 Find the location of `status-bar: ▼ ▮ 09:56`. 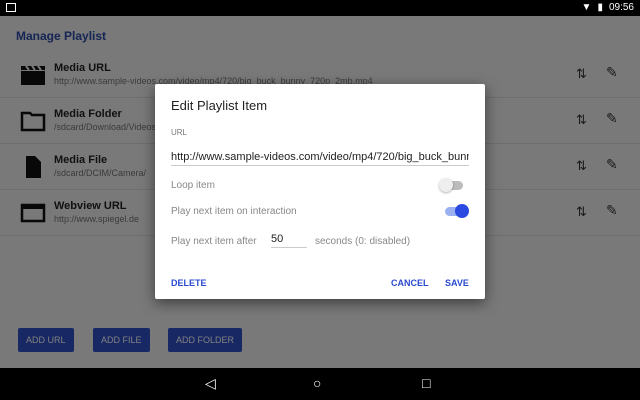

status-bar: ▼ ▮ 09:56 is located at coordinates (320, 8).